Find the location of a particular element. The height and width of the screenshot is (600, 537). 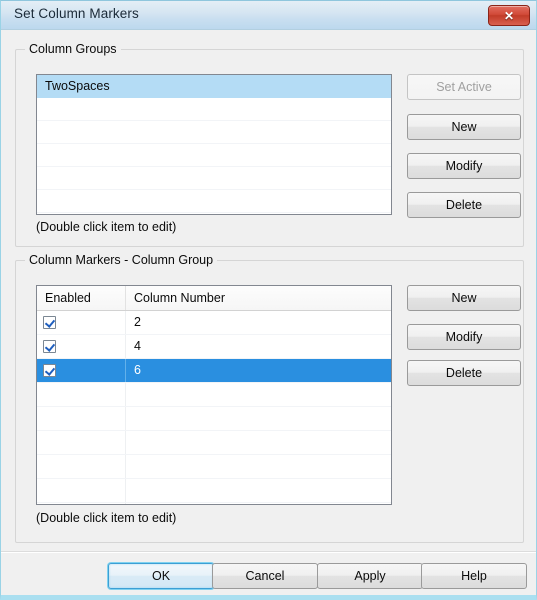

table-row: 2 is located at coordinates (214, 323).